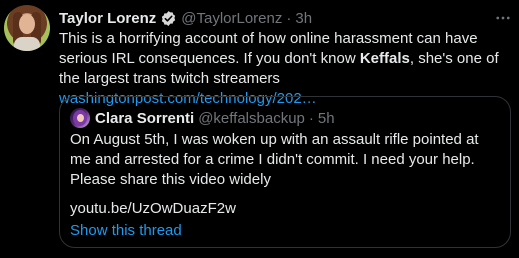 Image resolution: width=519 pixels, height=258 pixels. Describe the element at coordinates (153, 209) in the screenshot. I see `video-link: youtu.be/UzOwDuazF2w` at that location.